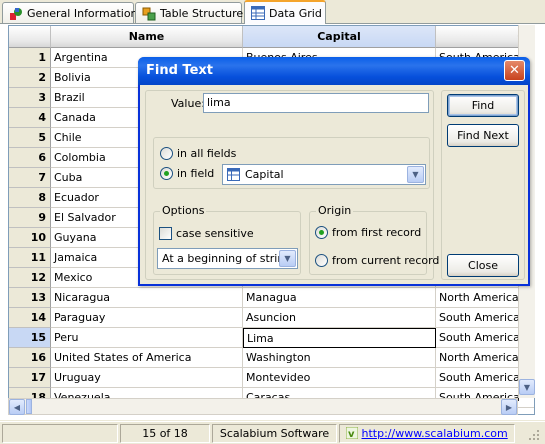  What do you see at coordinates (147, 378) in the screenshot?
I see `cell-name: Uruguay` at bounding box center [147, 378].